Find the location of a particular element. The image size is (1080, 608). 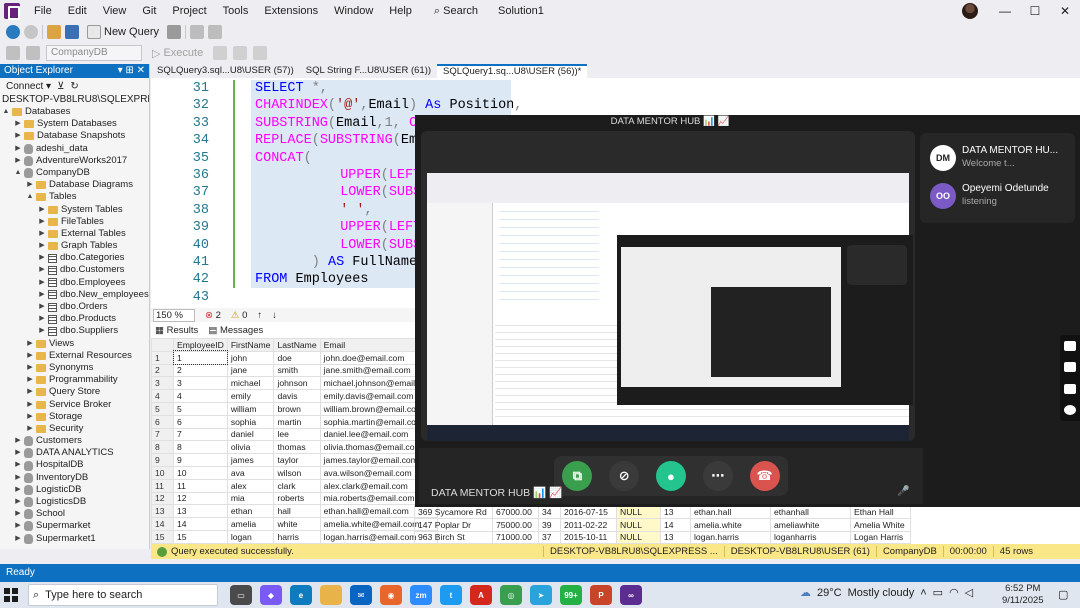

search-box: ⌕ Search is located at coordinates (456, 11).